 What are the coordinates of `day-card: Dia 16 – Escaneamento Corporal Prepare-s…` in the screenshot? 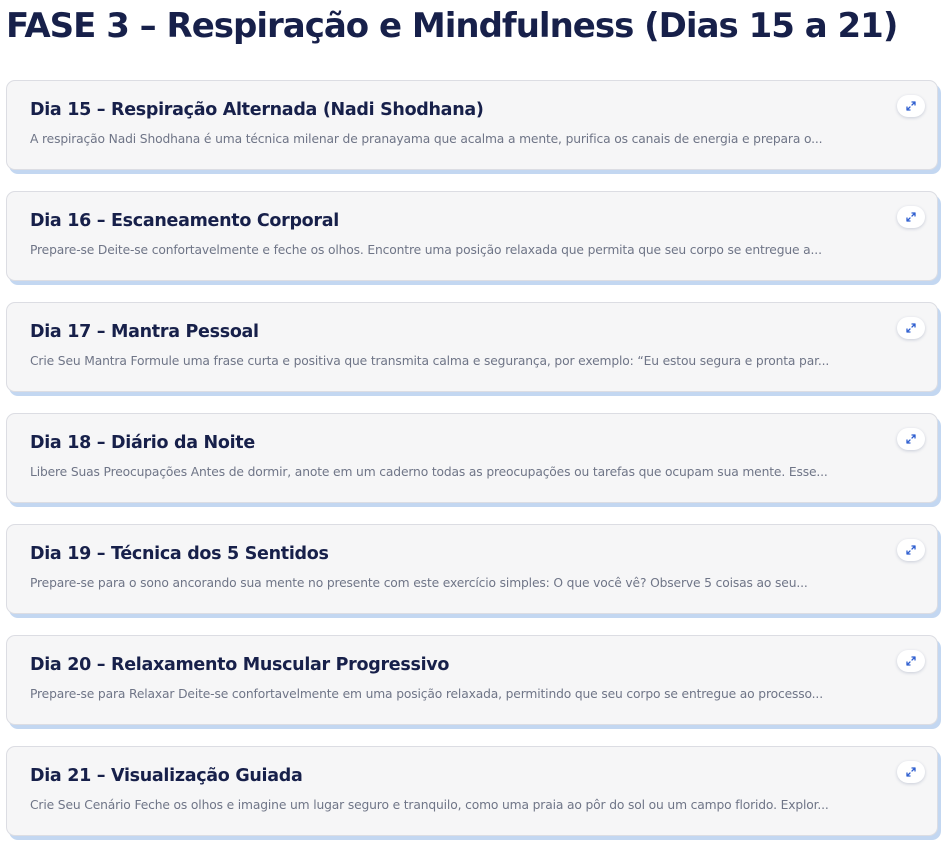 It's located at (472, 236).